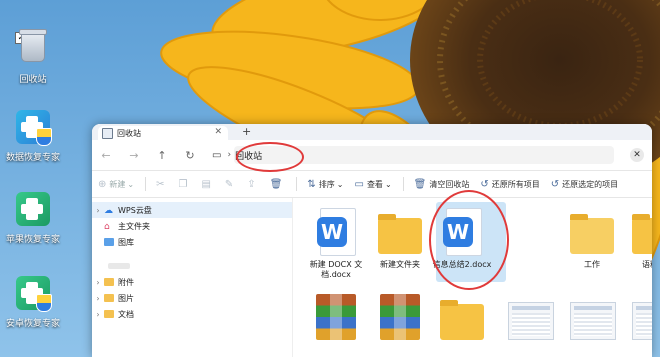  What do you see at coordinates (34, 294) in the screenshot?
I see `android-recovery-app-icon` at bounding box center [34, 294].